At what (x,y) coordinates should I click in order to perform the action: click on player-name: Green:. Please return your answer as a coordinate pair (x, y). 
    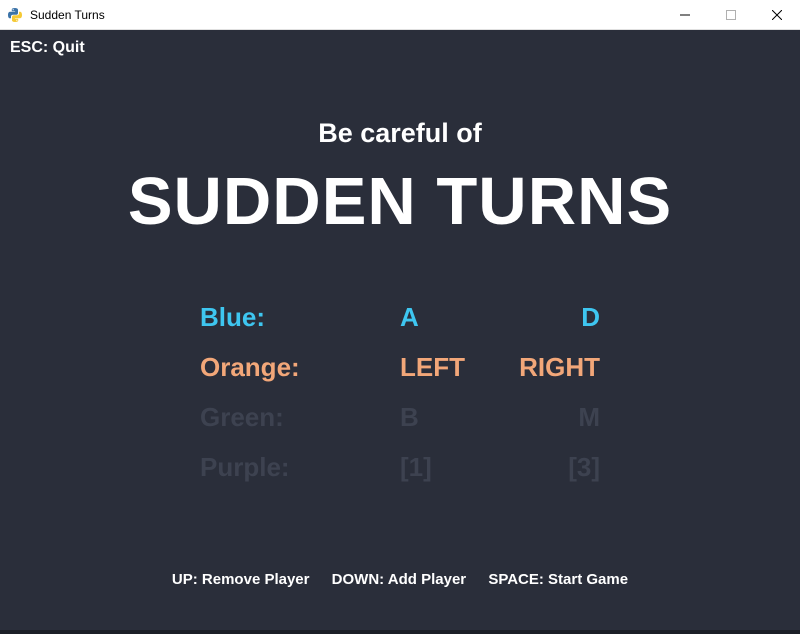
    Looking at the image, I should click on (242, 417).